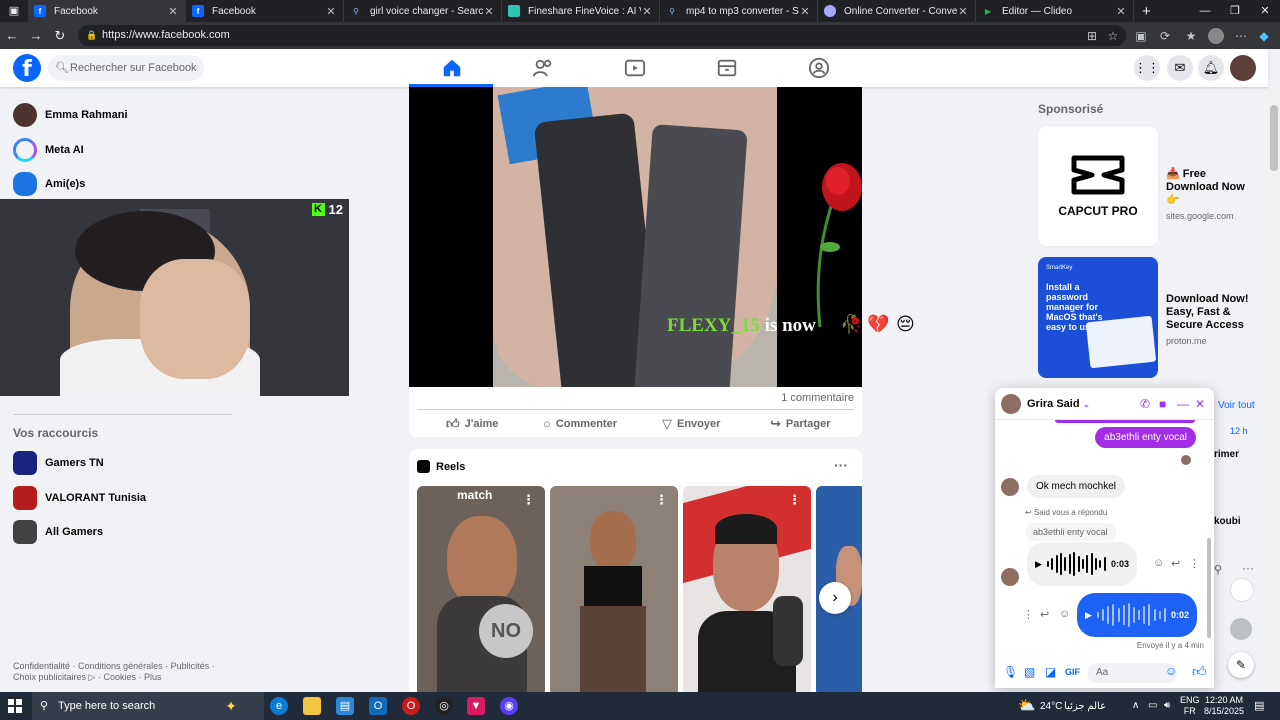 This screenshot has height=720, width=1280. What do you see at coordinates (231, 706) in the screenshot?
I see `copilot-sparkle-icon: ✦` at bounding box center [231, 706].